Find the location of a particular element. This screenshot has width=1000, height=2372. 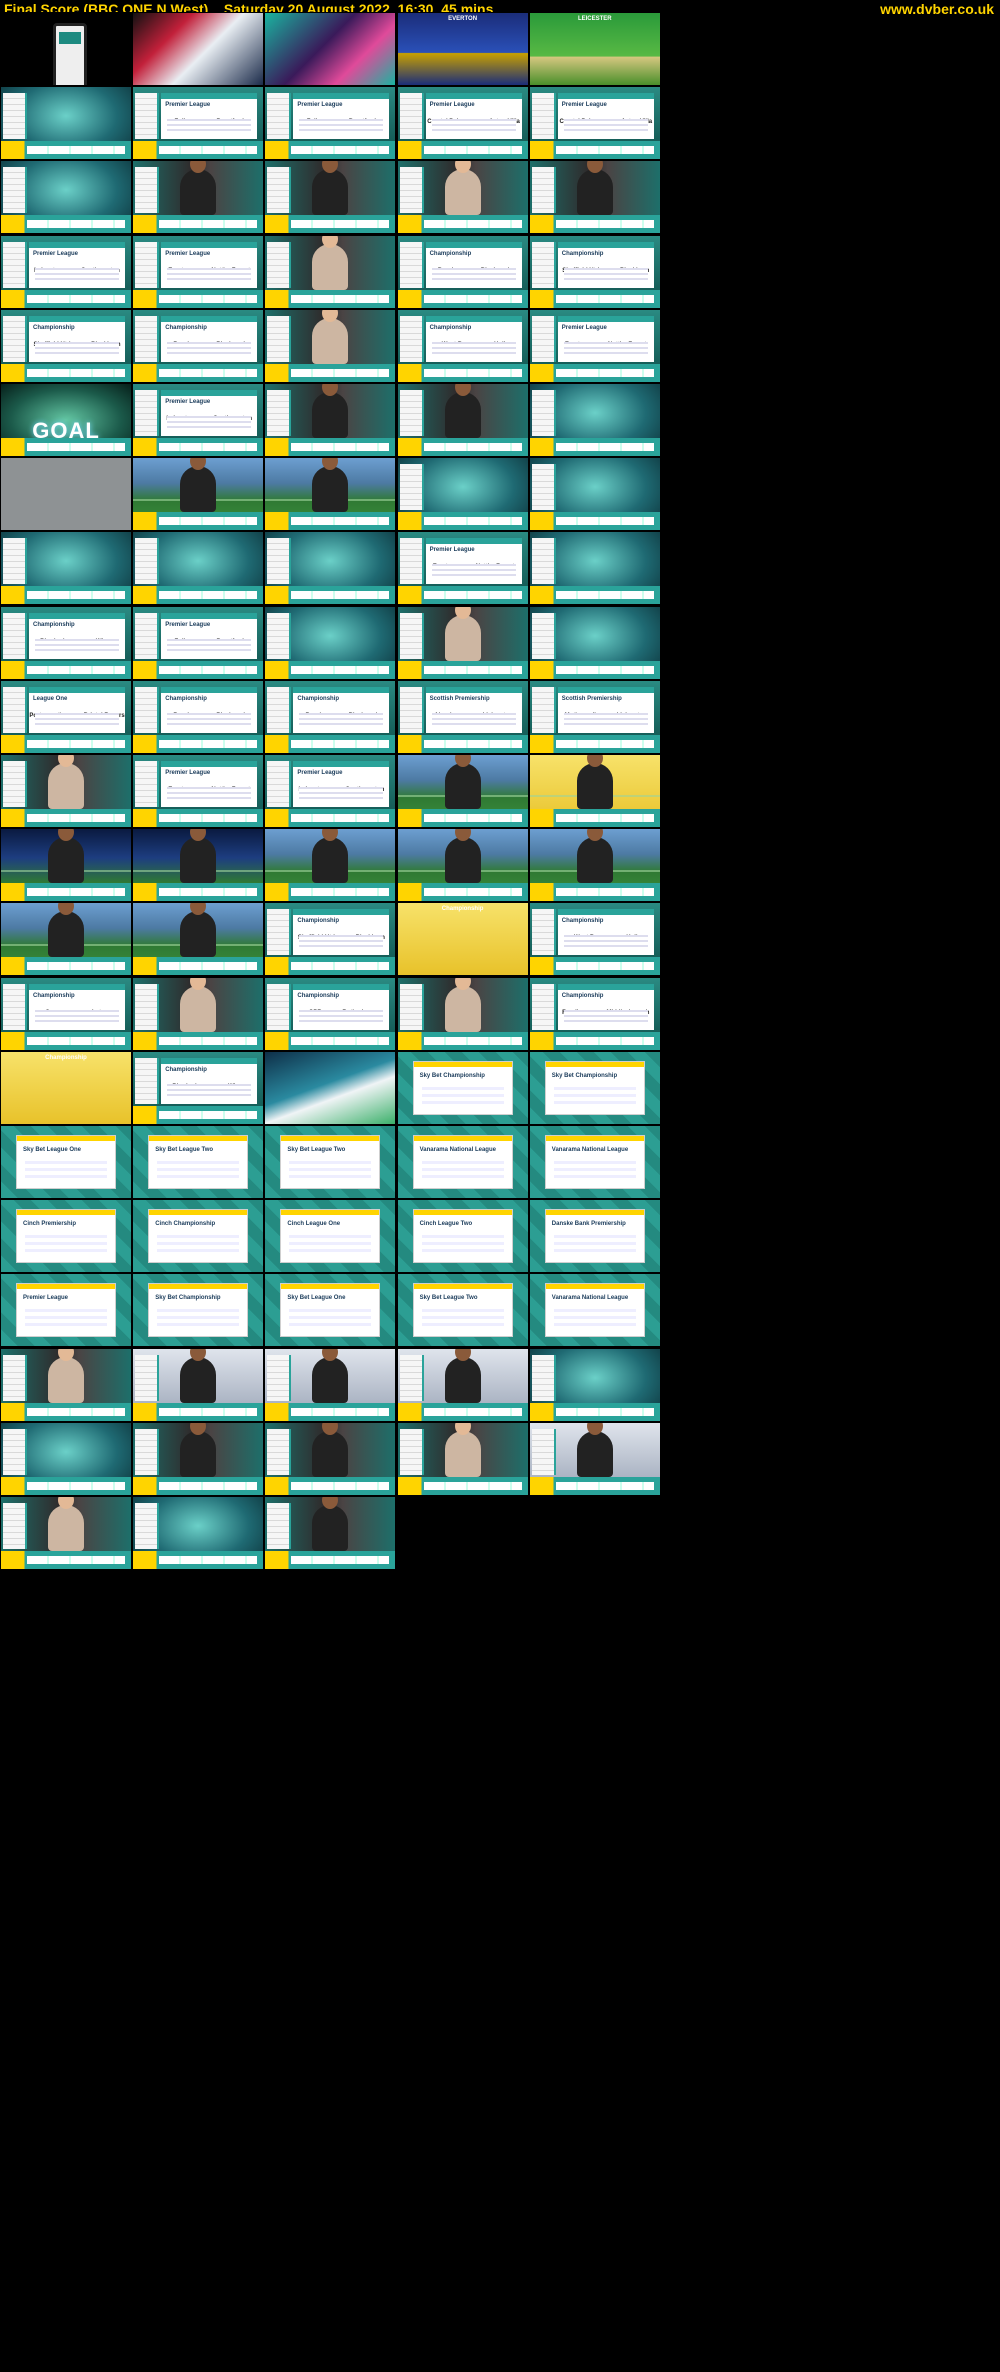

thumbnail: Cinch Championship is located at coordinates (198, 1236).